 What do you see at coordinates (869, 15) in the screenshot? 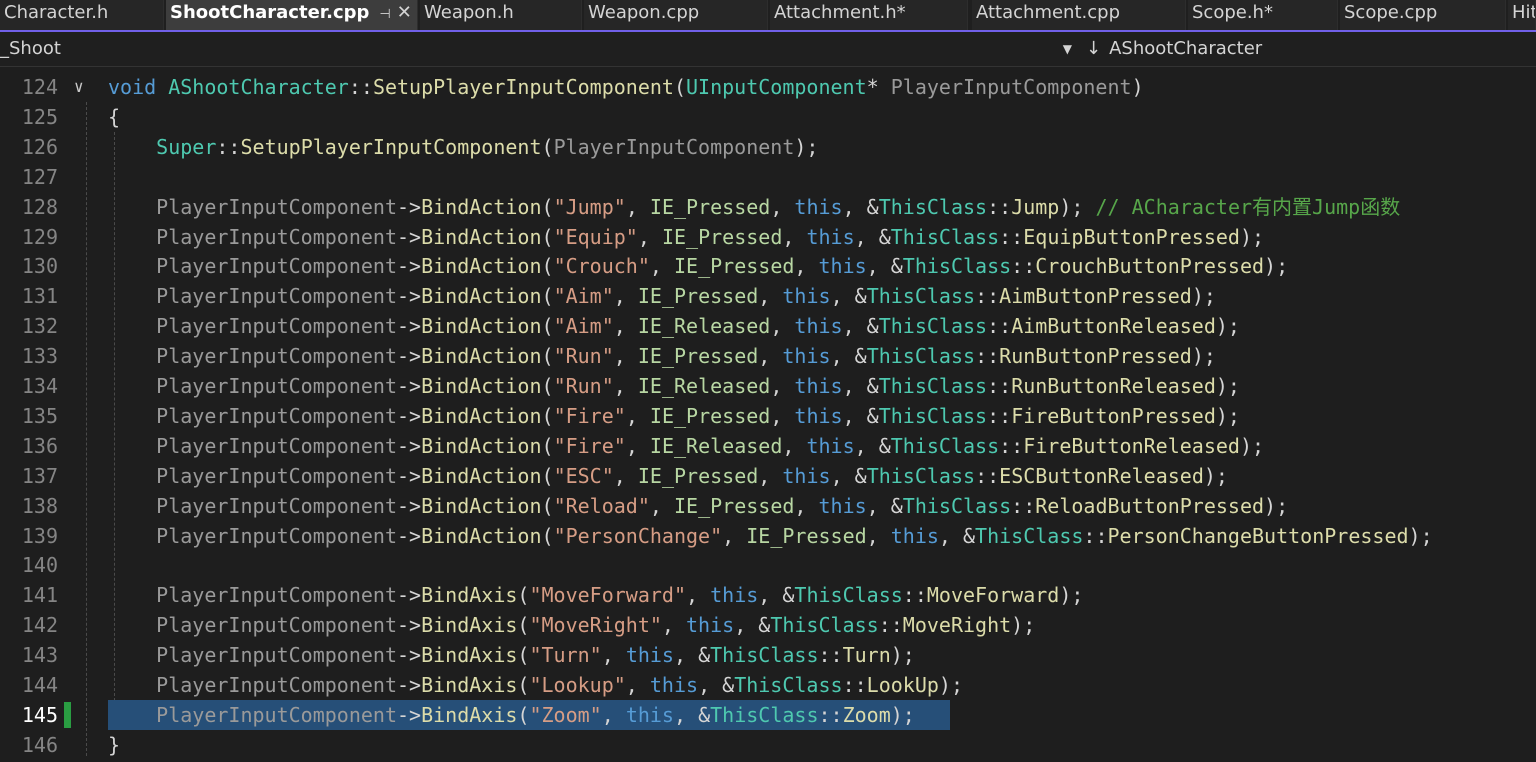
I see `document-tab: Attachment.h*` at bounding box center [869, 15].